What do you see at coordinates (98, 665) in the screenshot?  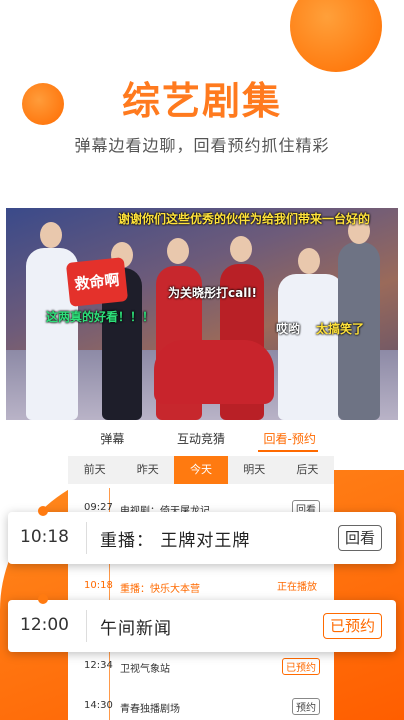 I see `program-time: 12:34` at bounding box center [98, 665].